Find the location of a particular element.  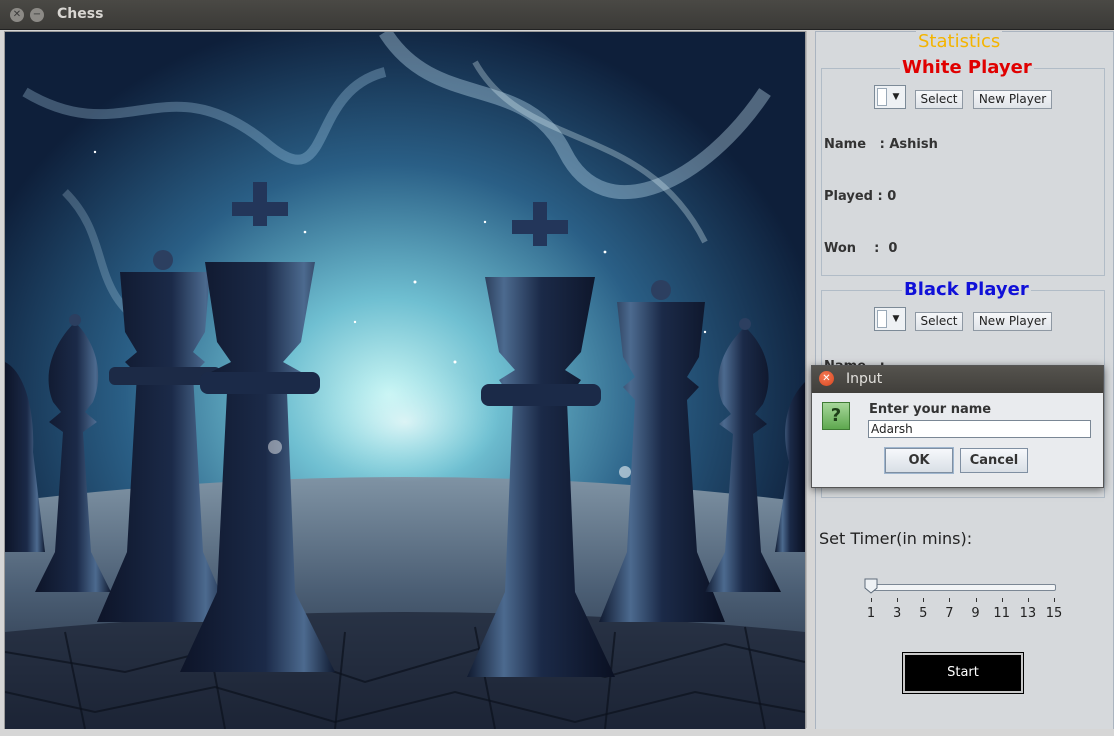

white-select-button: Select is located at coordinates (939, 99).